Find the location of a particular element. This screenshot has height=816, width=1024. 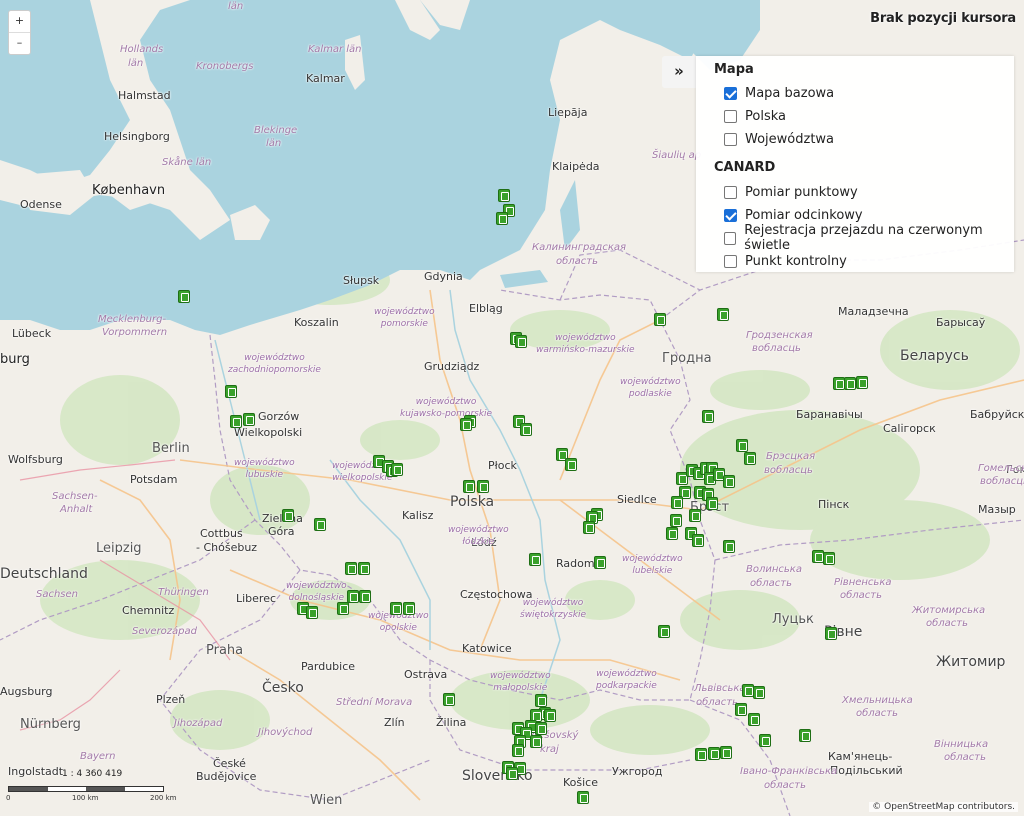

scale-graphic is located at coordinates (86, 789).